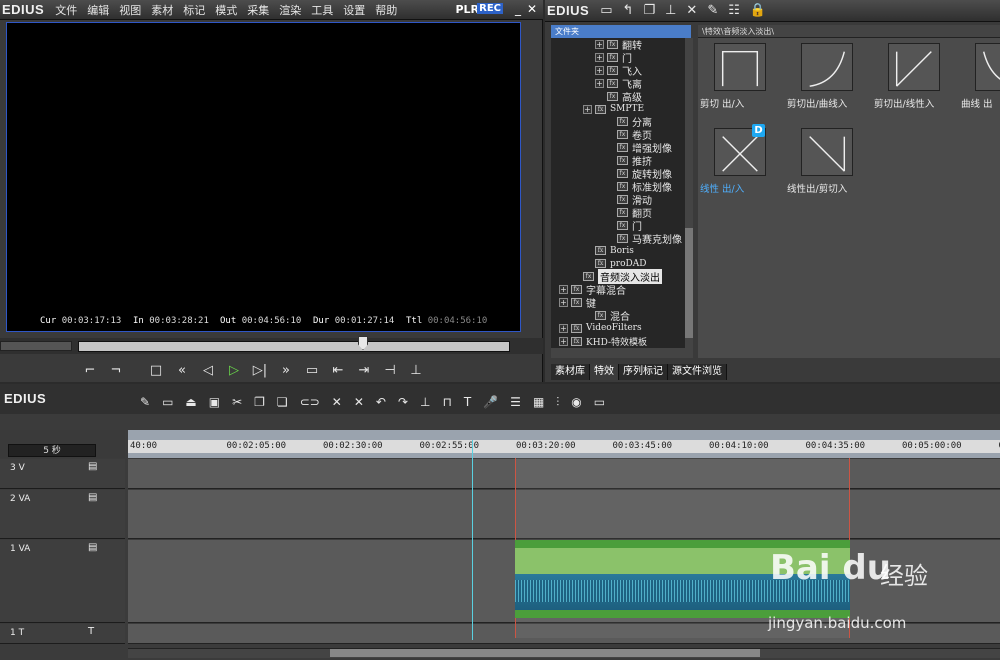 The image size is (1000, 660). Describe the element at coordinates (577, 303) in the screenshot. I see `tree-item: + fx 键` at that location.